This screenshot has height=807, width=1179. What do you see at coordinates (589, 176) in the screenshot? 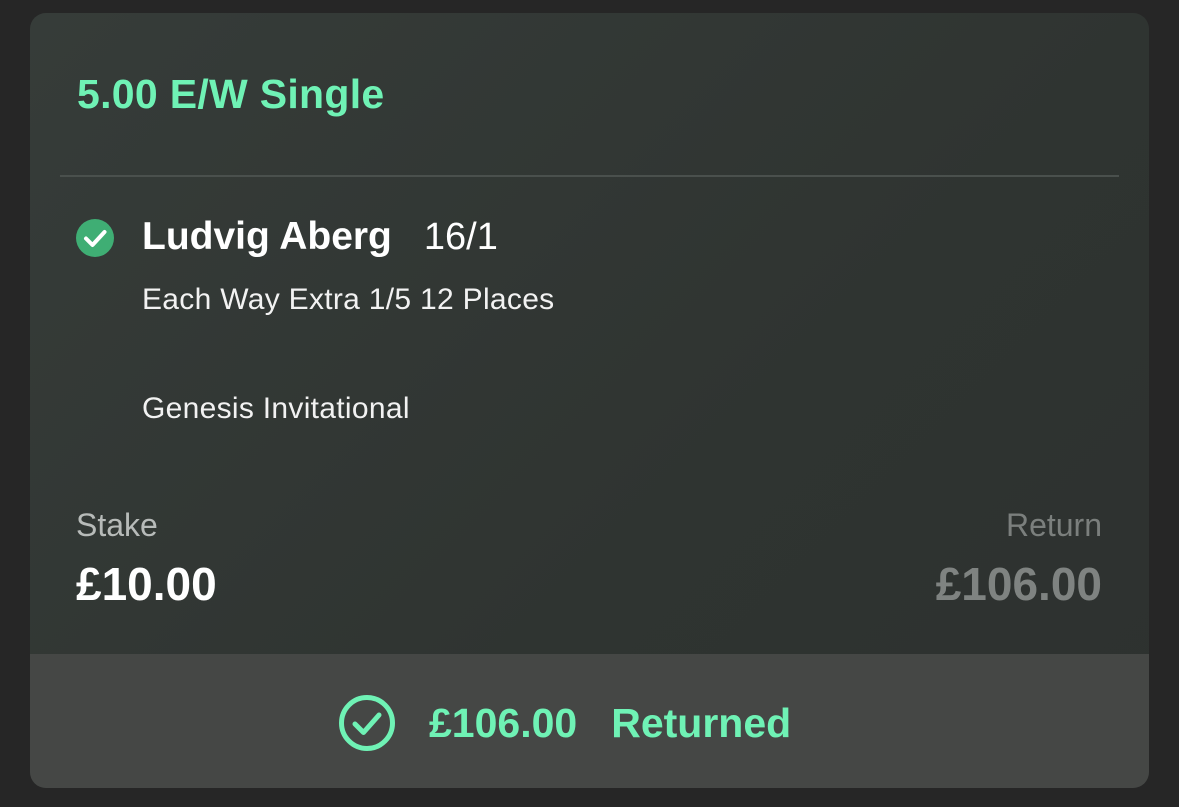
I see `divider` at bounding box center [589, 176].